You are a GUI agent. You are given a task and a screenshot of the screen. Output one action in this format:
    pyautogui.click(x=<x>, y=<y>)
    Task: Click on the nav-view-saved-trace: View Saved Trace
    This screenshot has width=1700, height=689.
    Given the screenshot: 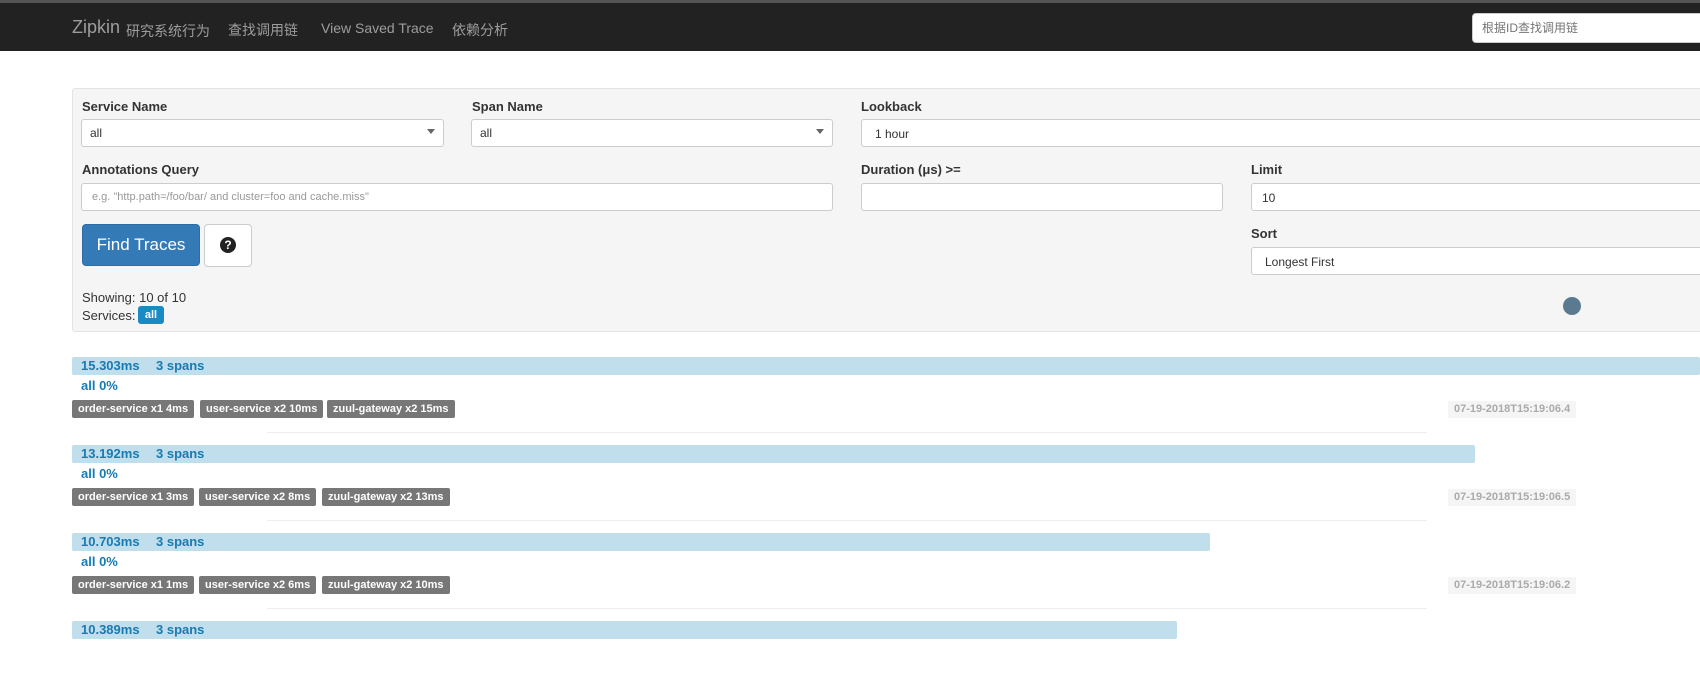 What is the action you would take?
    pyautogui.click(x=377, y=28)
    